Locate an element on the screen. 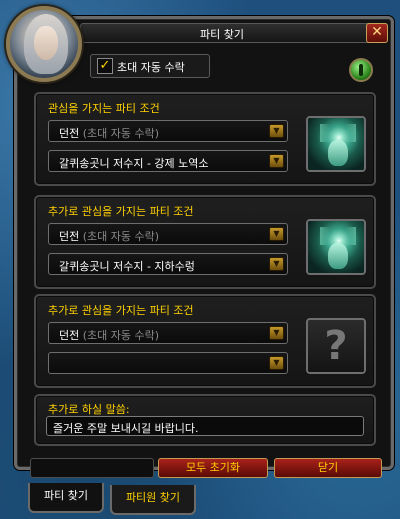 The image size is (400, 519). dropdown-value: 갈퀴송곳니 저수지 - 강제 노역소 is located at coordinates (134, 163).